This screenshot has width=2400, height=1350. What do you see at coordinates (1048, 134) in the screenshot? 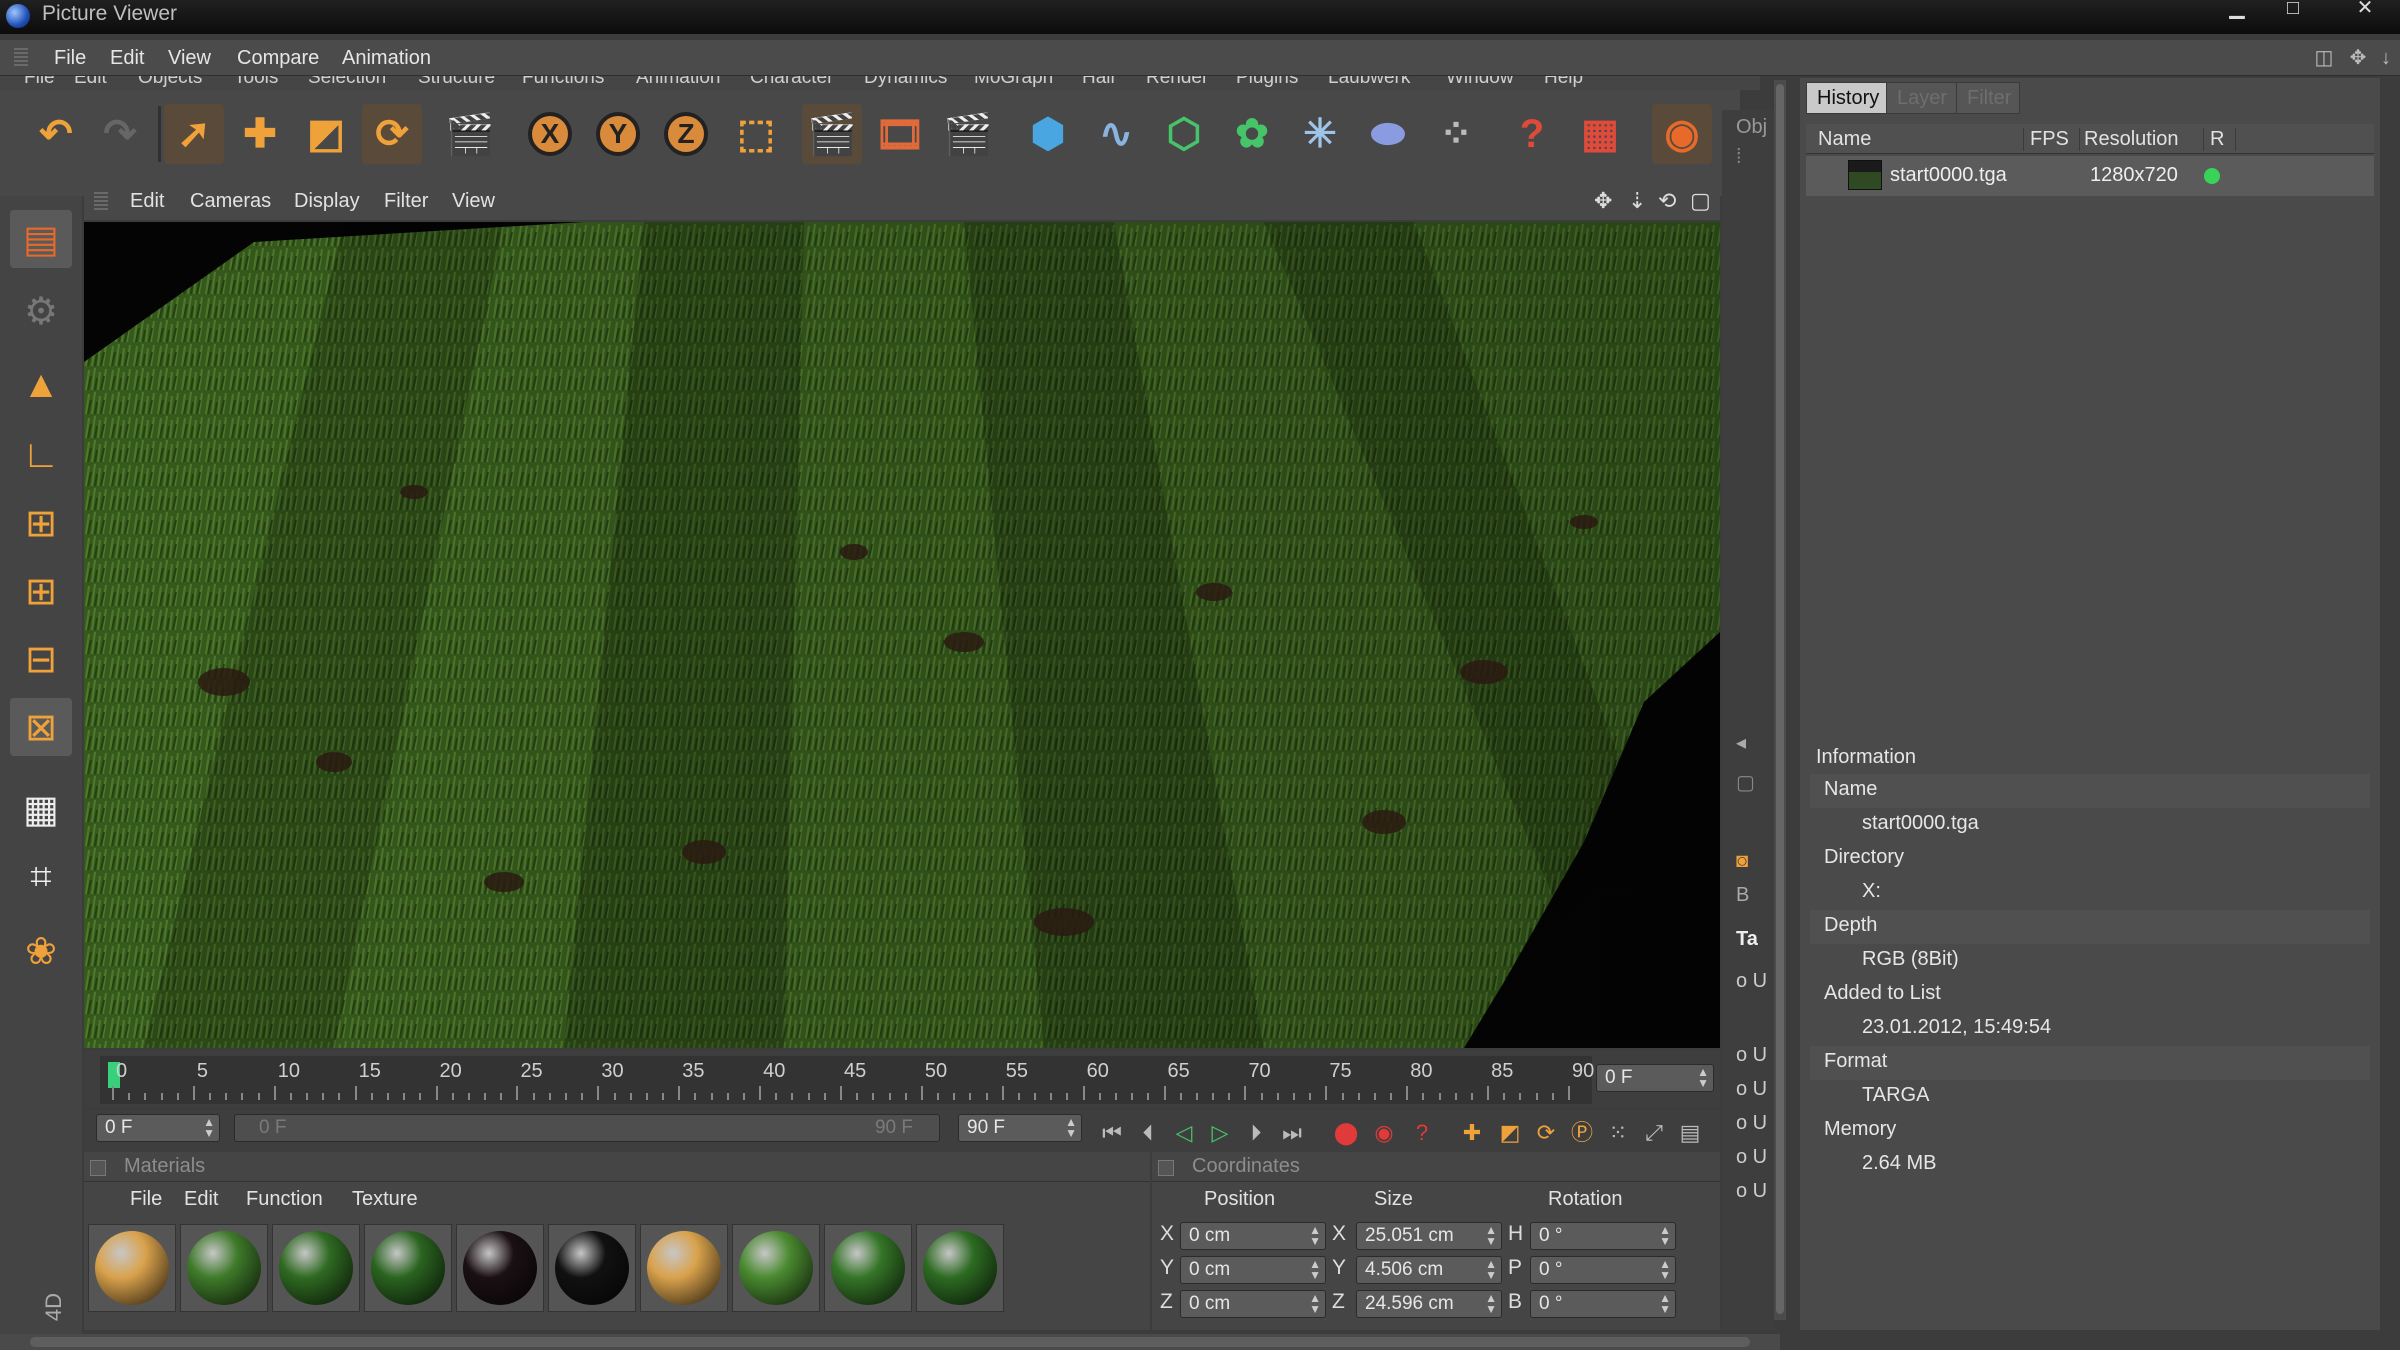
I see `cube-primitive-icon: ⬢` at bounding box center [1048, 134].